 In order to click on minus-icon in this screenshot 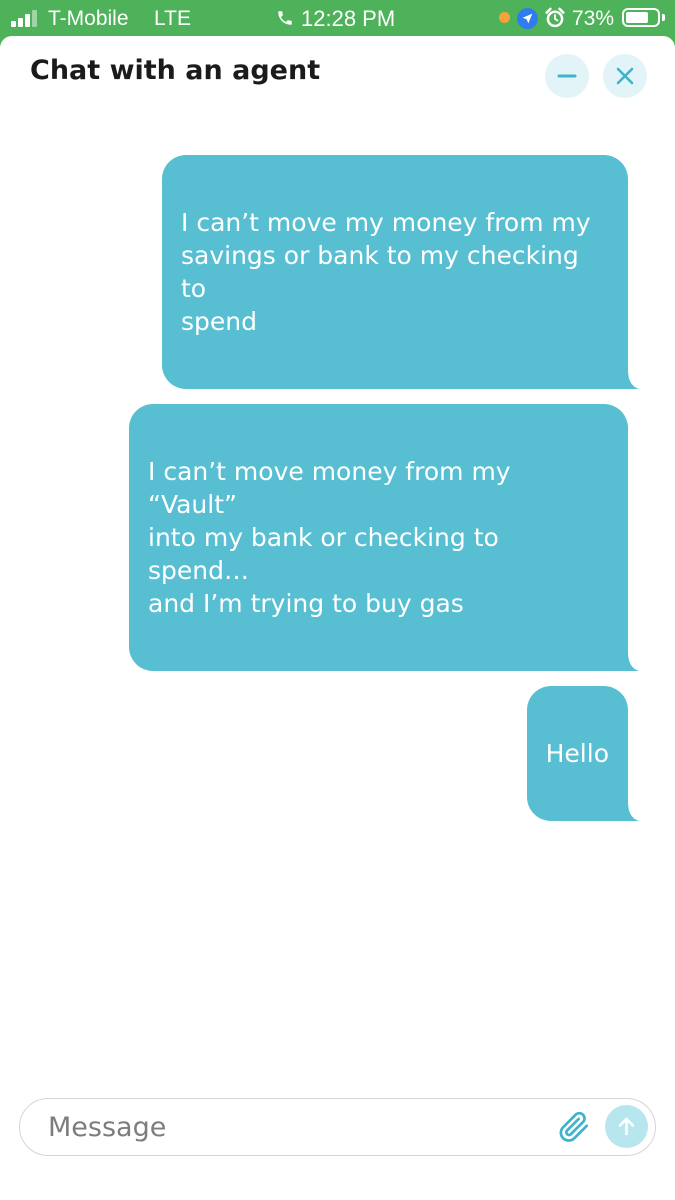, I will do `click(567, 76)`.